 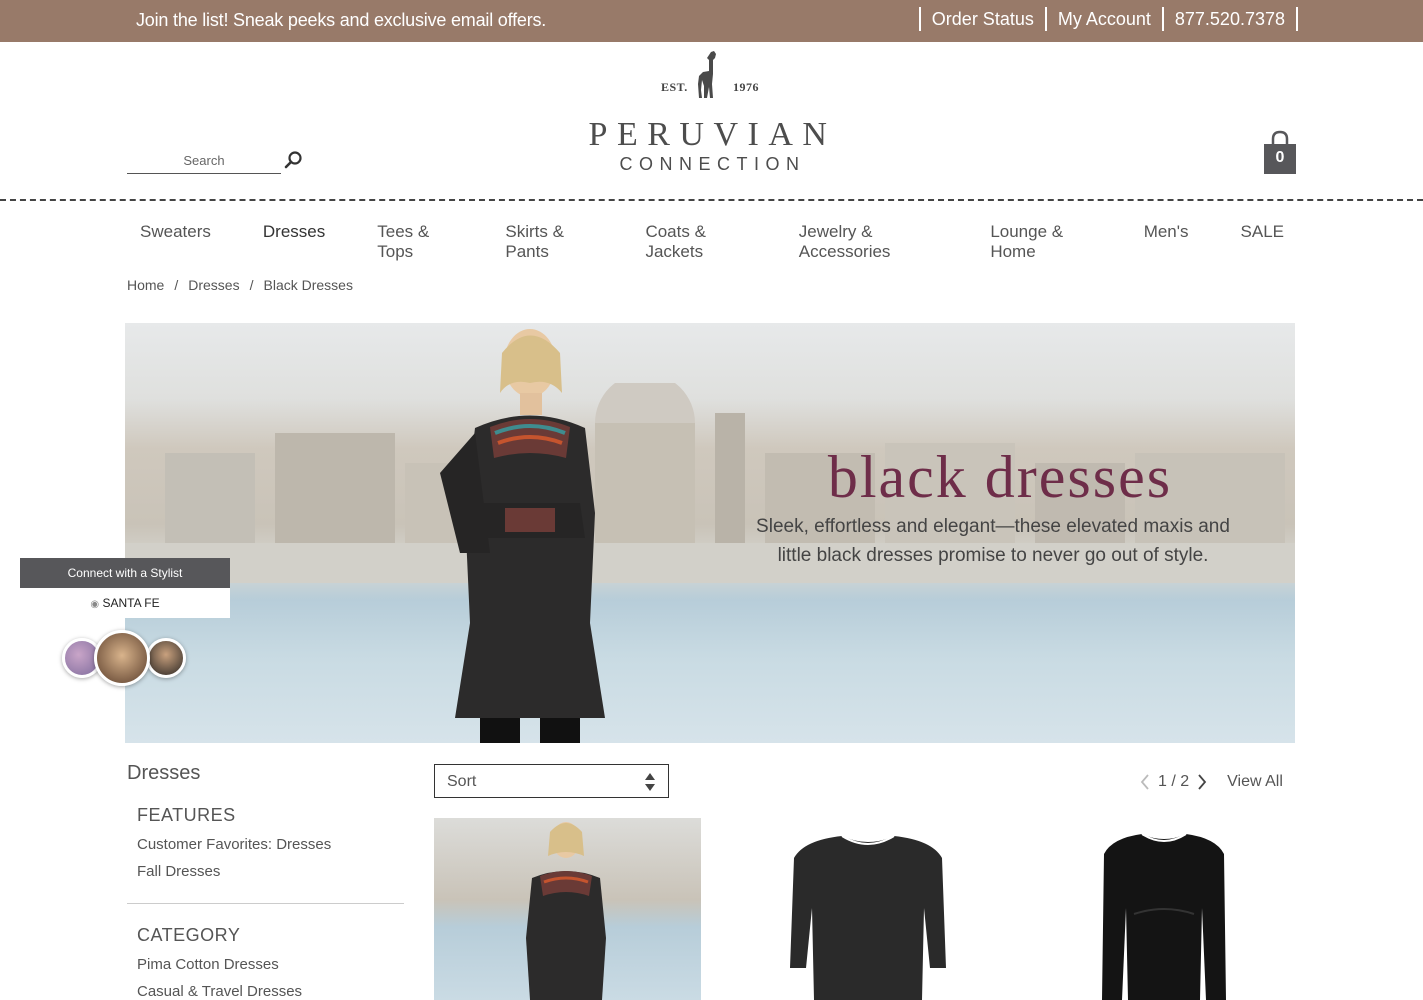 I want to click on sort-label: Sort, so click(x=462, y=781).